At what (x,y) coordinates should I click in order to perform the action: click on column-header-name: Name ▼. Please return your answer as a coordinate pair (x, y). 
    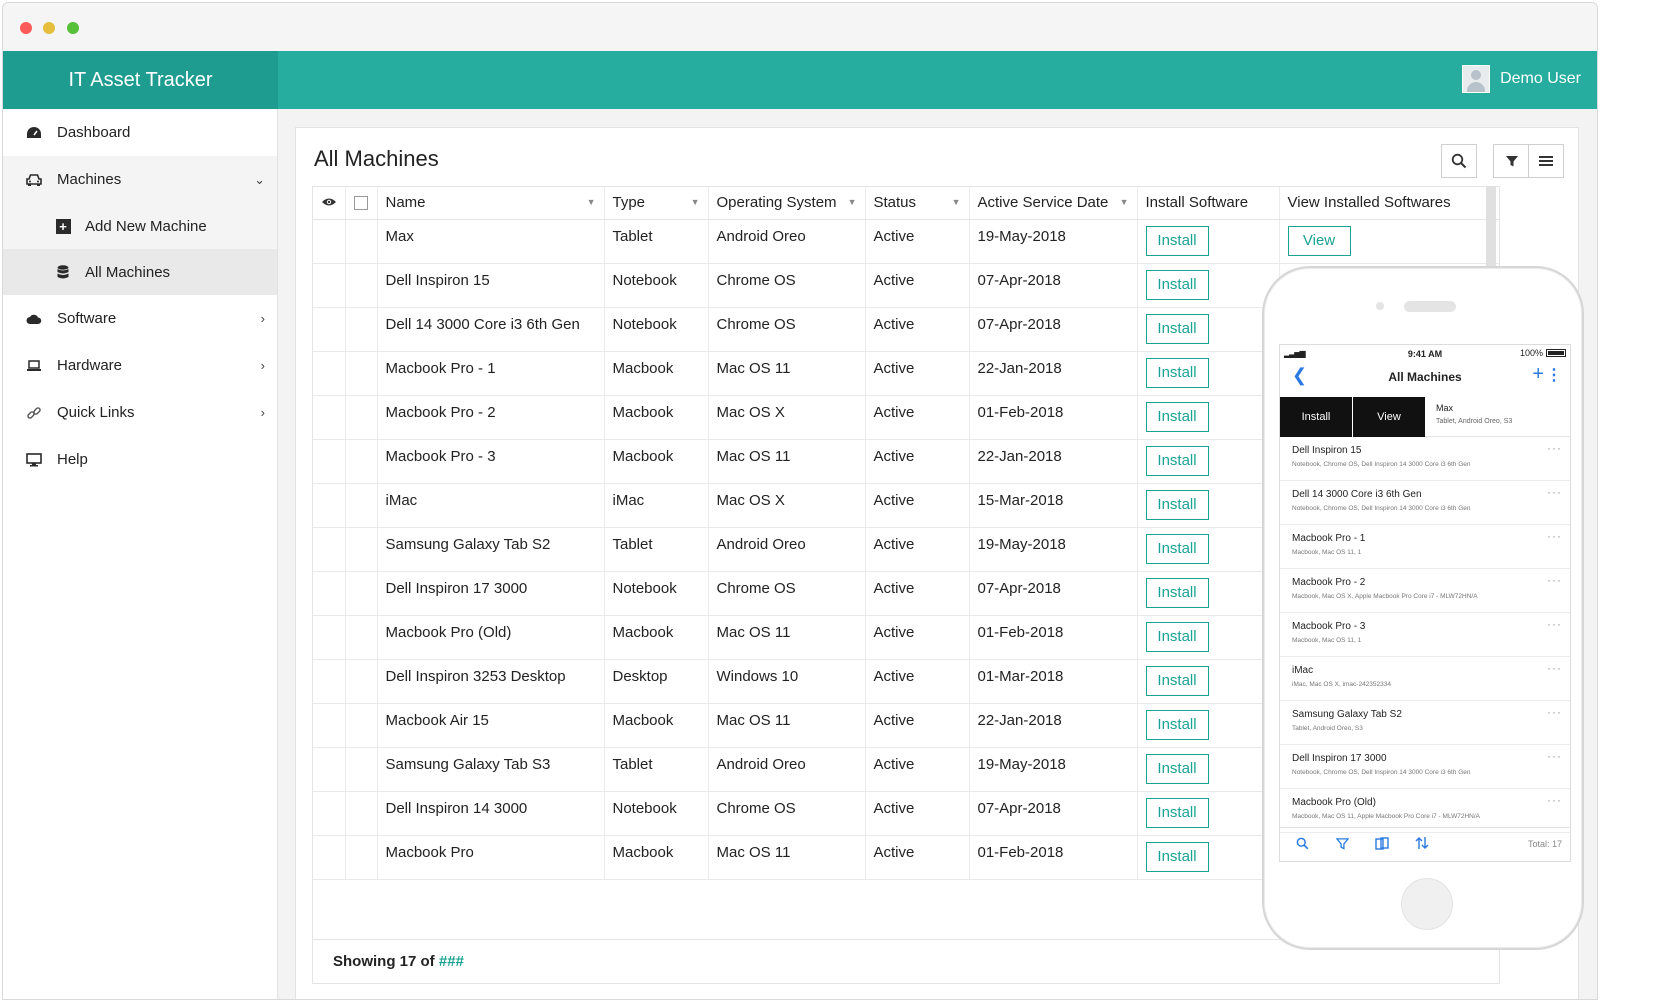
    Looking at the image, I should click on (491, 203).